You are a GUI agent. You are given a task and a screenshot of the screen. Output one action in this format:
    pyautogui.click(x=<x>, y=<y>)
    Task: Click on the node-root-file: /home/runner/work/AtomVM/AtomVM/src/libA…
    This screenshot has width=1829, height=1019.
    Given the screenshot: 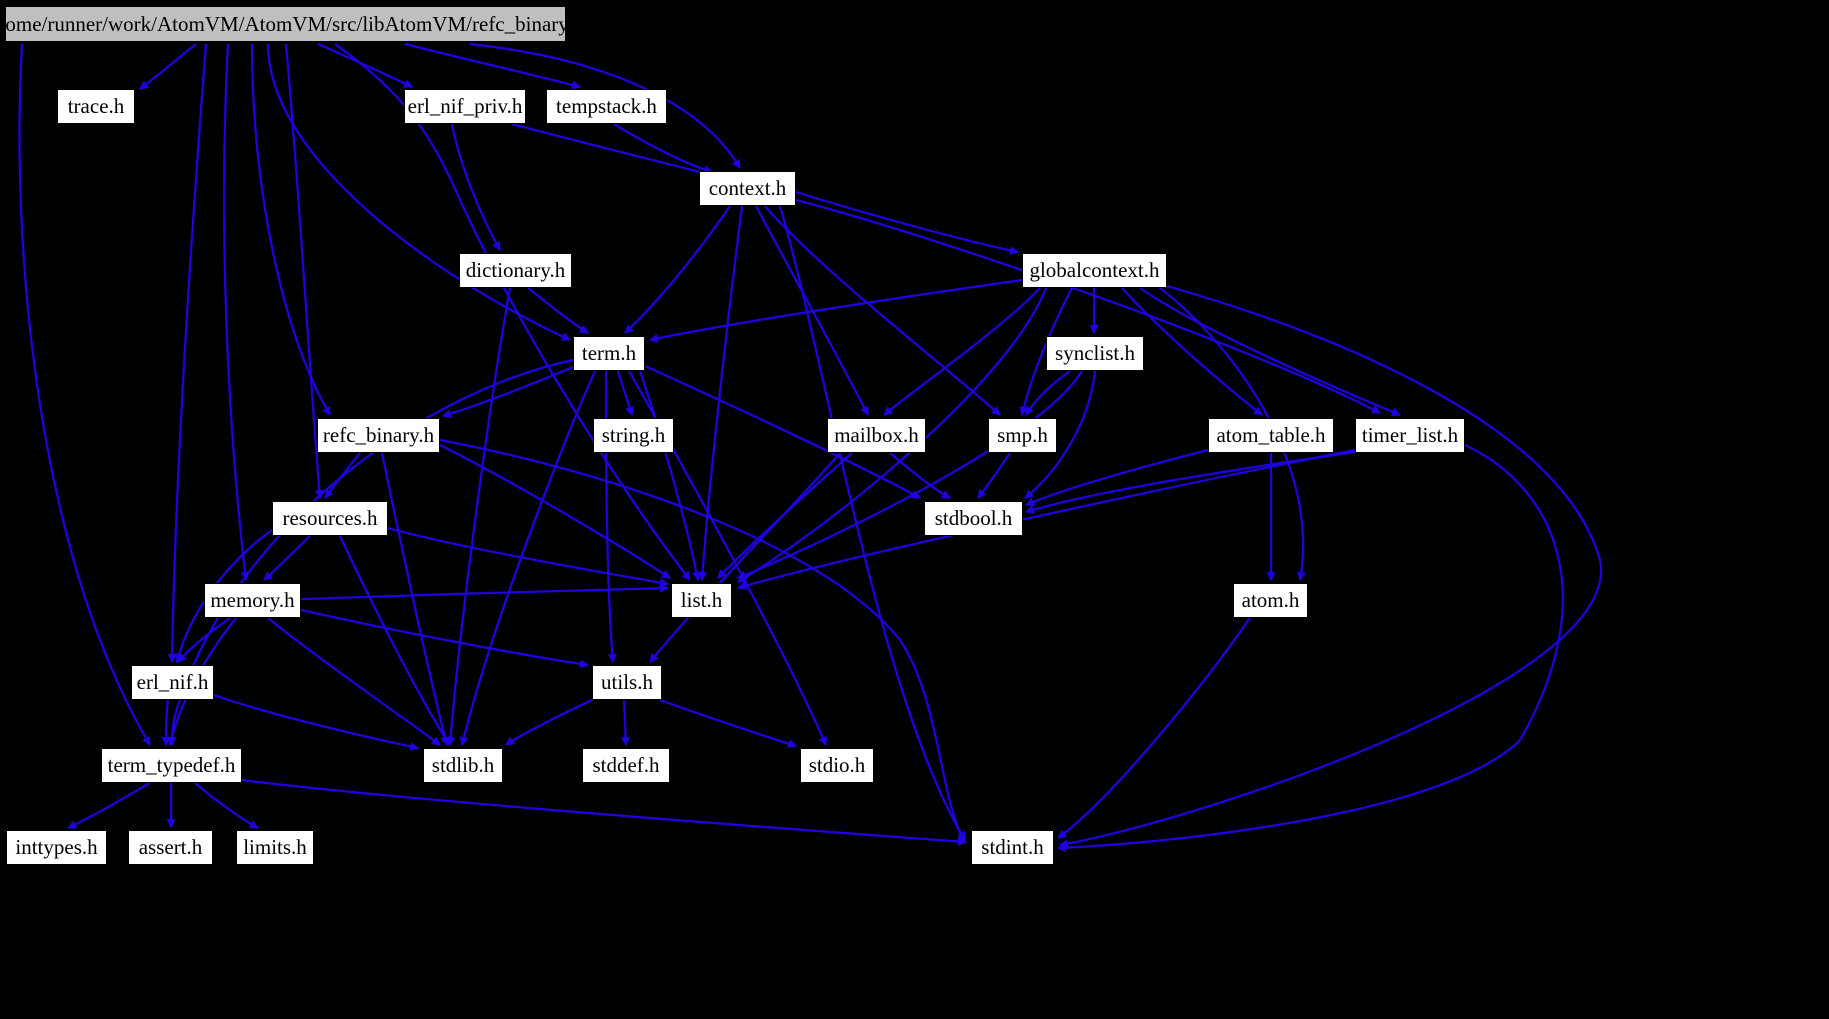 What is the action you would take?
    pyautogui.click(x=291, y=24)
    